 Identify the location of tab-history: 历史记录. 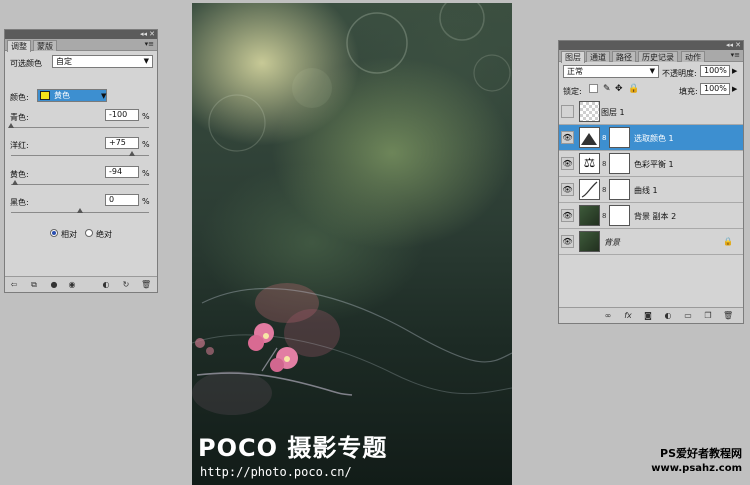
(658, 56).